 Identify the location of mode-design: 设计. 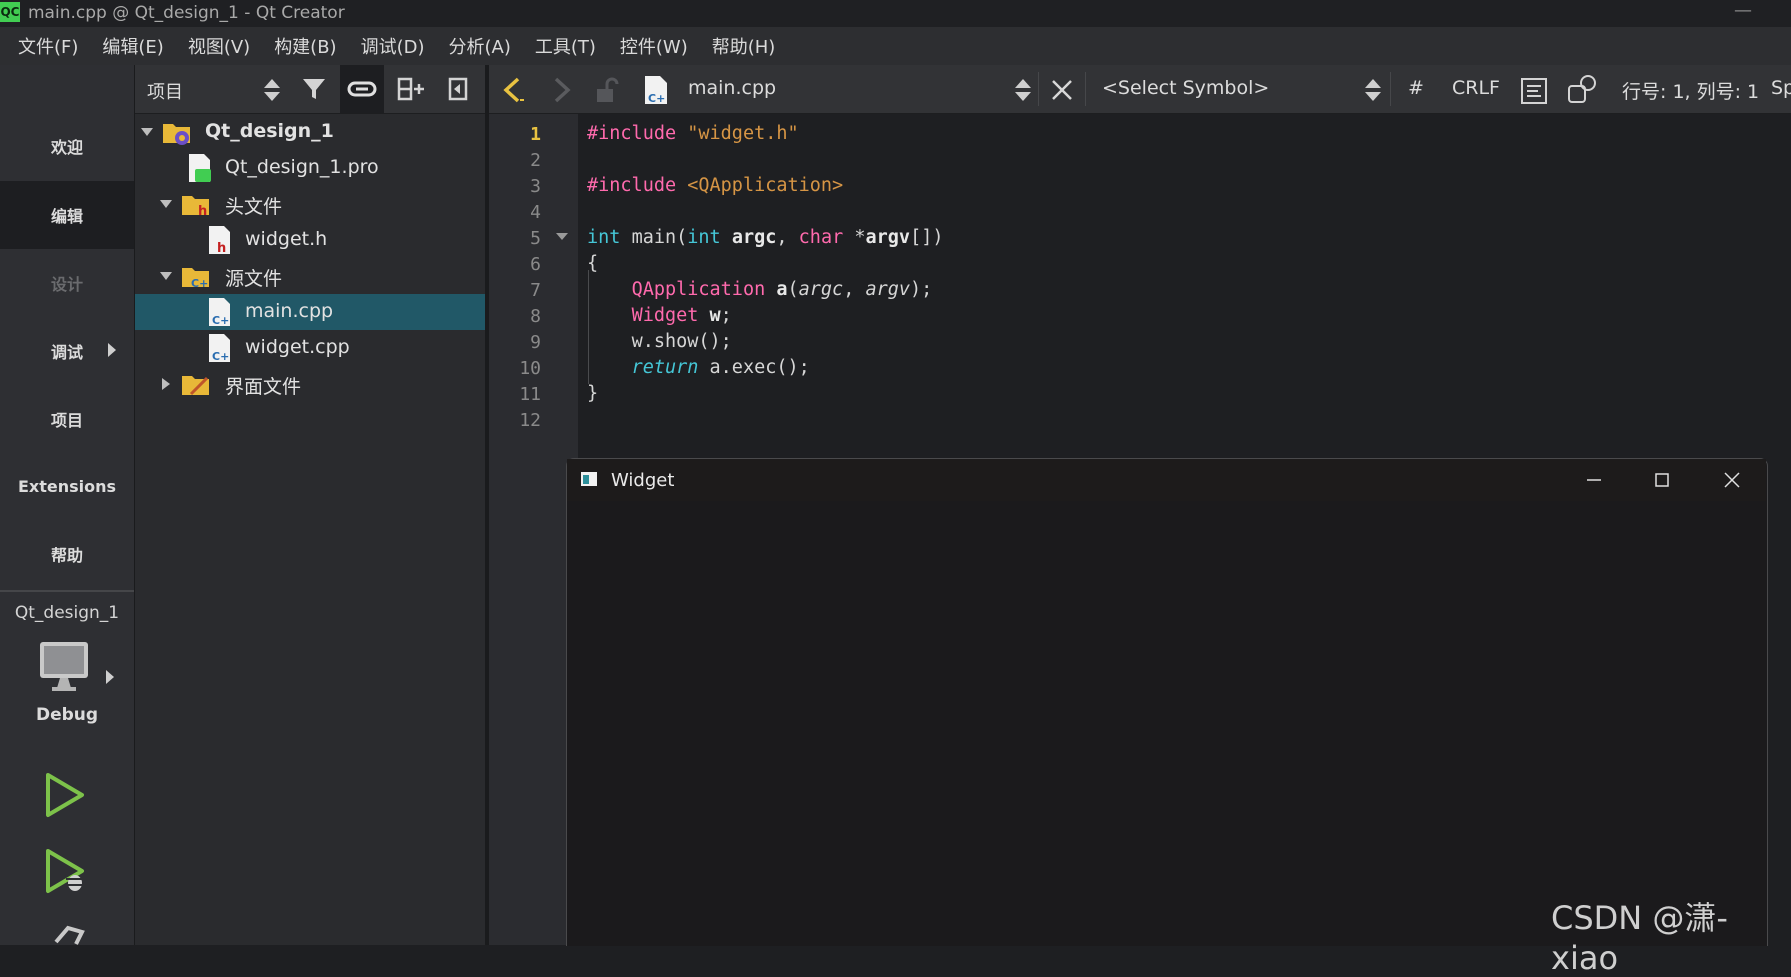
(67, 283).